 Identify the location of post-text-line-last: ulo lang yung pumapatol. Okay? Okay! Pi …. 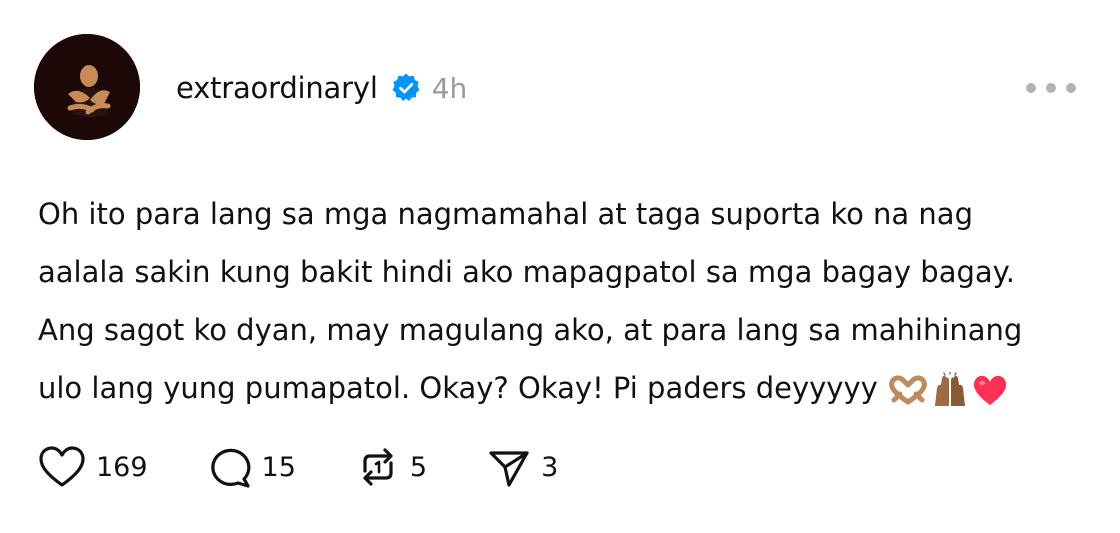
(568, 388).